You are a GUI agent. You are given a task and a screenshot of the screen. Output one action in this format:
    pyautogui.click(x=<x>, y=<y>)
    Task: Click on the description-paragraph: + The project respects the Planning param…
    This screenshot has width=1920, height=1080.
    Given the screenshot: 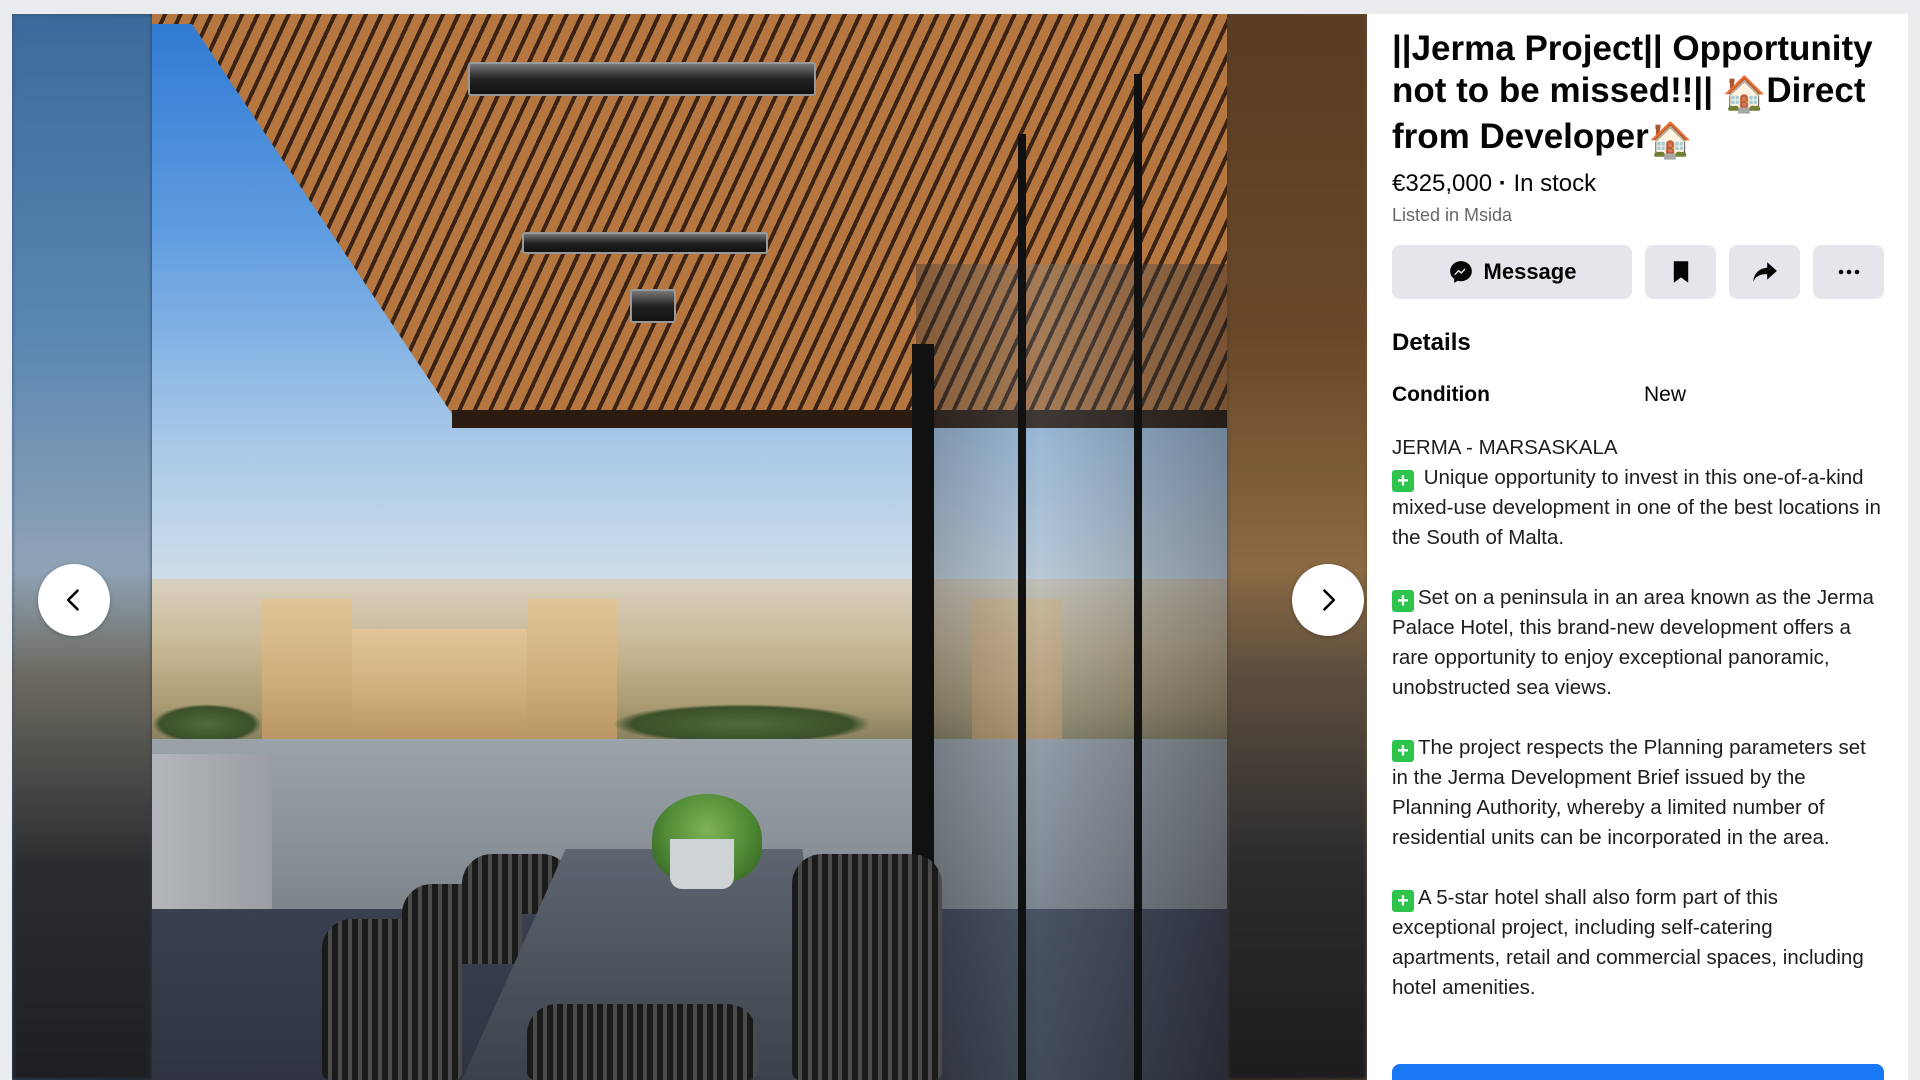 What is the action you would take?
    pyautogui.click(x=1638, y=793)
    